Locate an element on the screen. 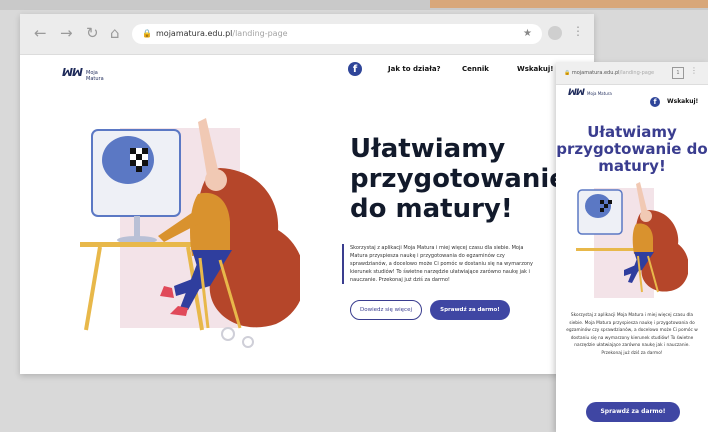 This screenshot has height=432, width=708. try-free-button: Sprawdź za darmo! is located at coordinates (470, 310).